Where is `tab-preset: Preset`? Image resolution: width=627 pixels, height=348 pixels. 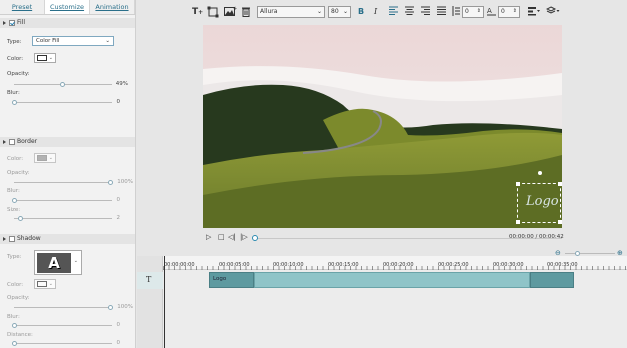 tab-preset: Preset is located at coordinates (22, 7).